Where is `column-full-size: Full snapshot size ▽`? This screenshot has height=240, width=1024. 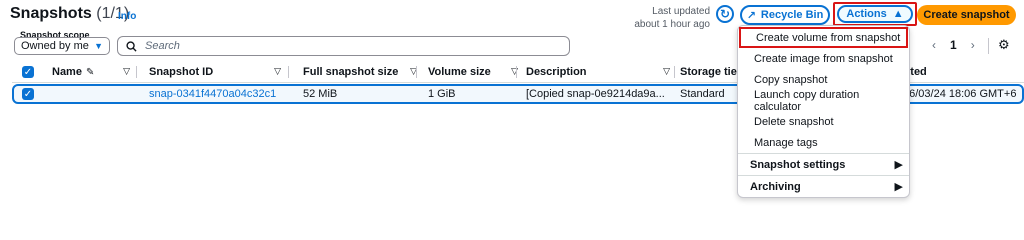
column-full-size: Full snapshot size ▽ is located at coordinates (360, 72).